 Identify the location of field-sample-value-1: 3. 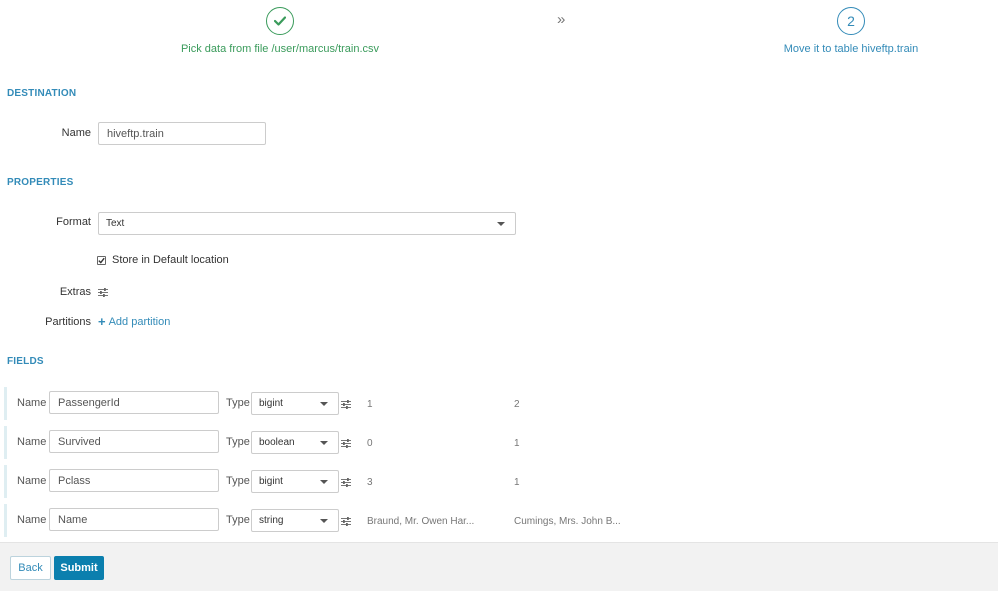
(370, 482).